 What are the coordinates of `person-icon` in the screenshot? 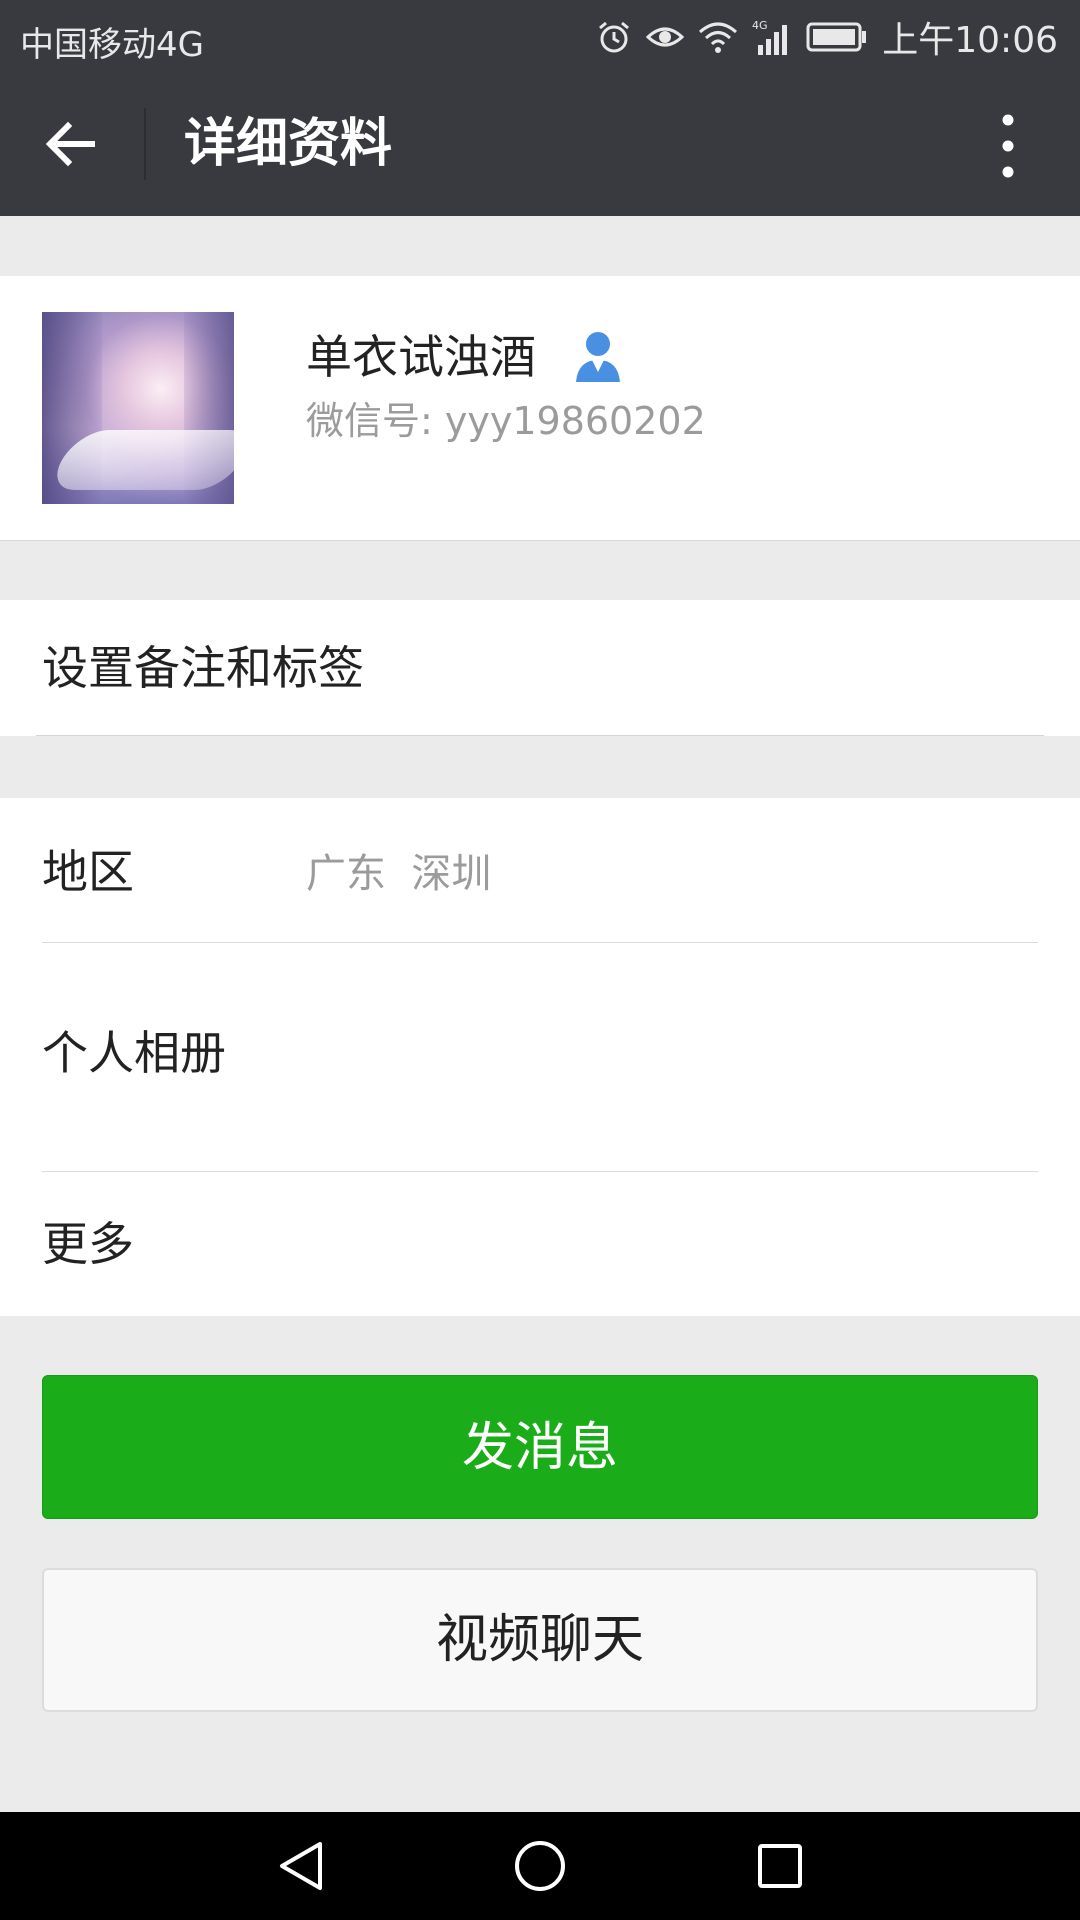 It's located at (598, 357).